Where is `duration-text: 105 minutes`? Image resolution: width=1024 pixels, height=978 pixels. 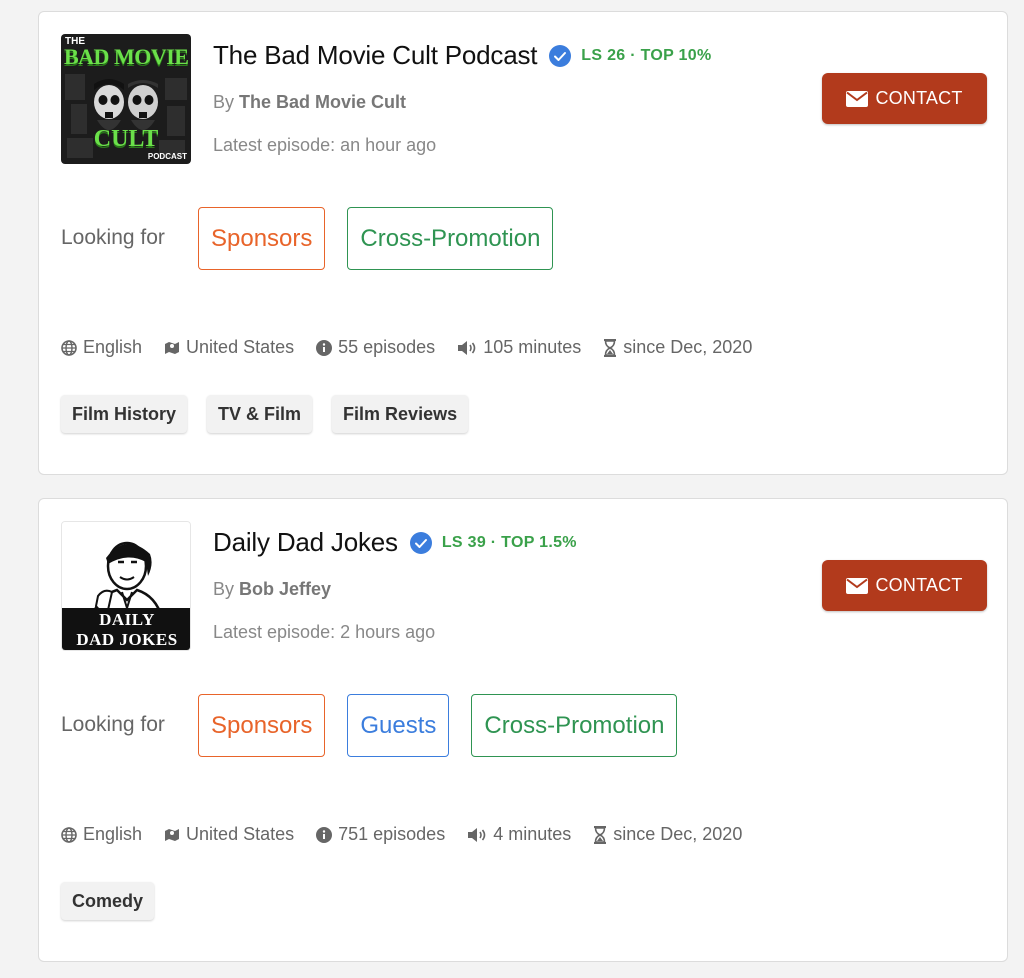
duration-text: 105 minutes is located at coordinates (532, 347).